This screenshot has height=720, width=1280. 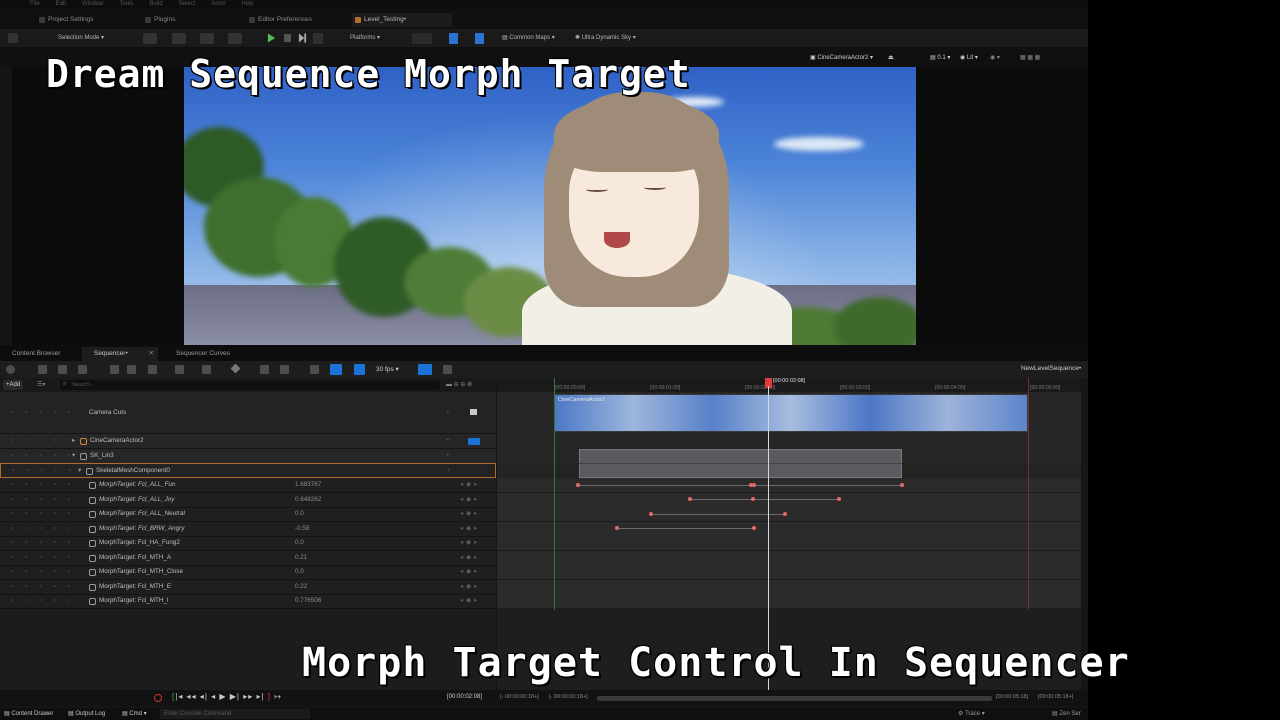 I want to click on world-icon, so click(x=10, y=369).